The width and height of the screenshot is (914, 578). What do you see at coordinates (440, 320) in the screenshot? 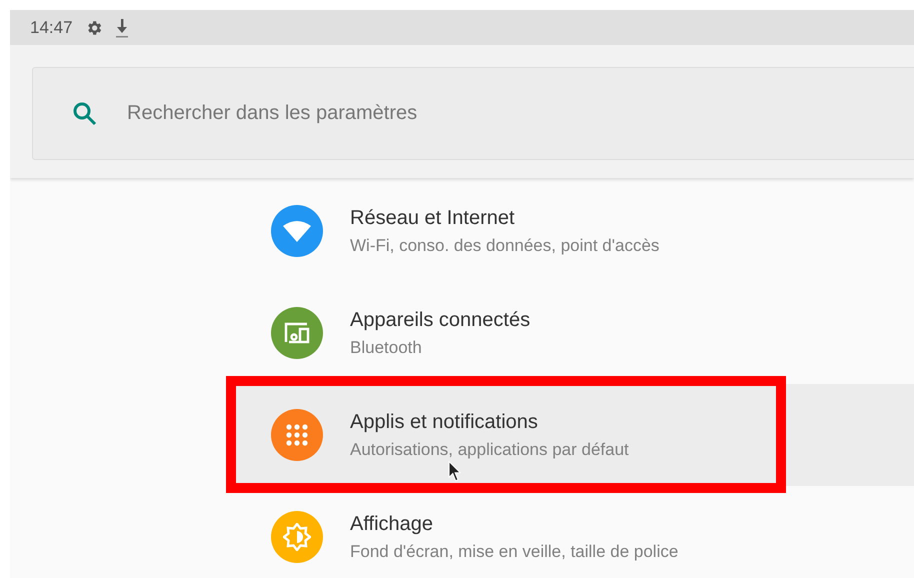
I see `item-title: Appareils connectés` at bounding box center [440, 320].